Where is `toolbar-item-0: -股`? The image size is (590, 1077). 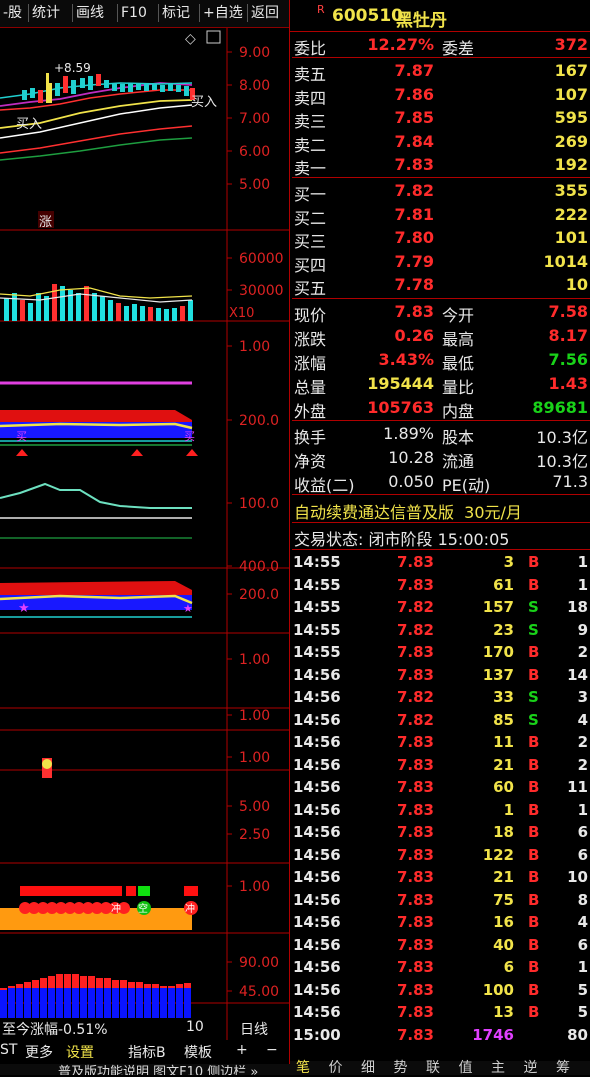 toolbar-item-0: -股 is located at coordinates (12, 13).